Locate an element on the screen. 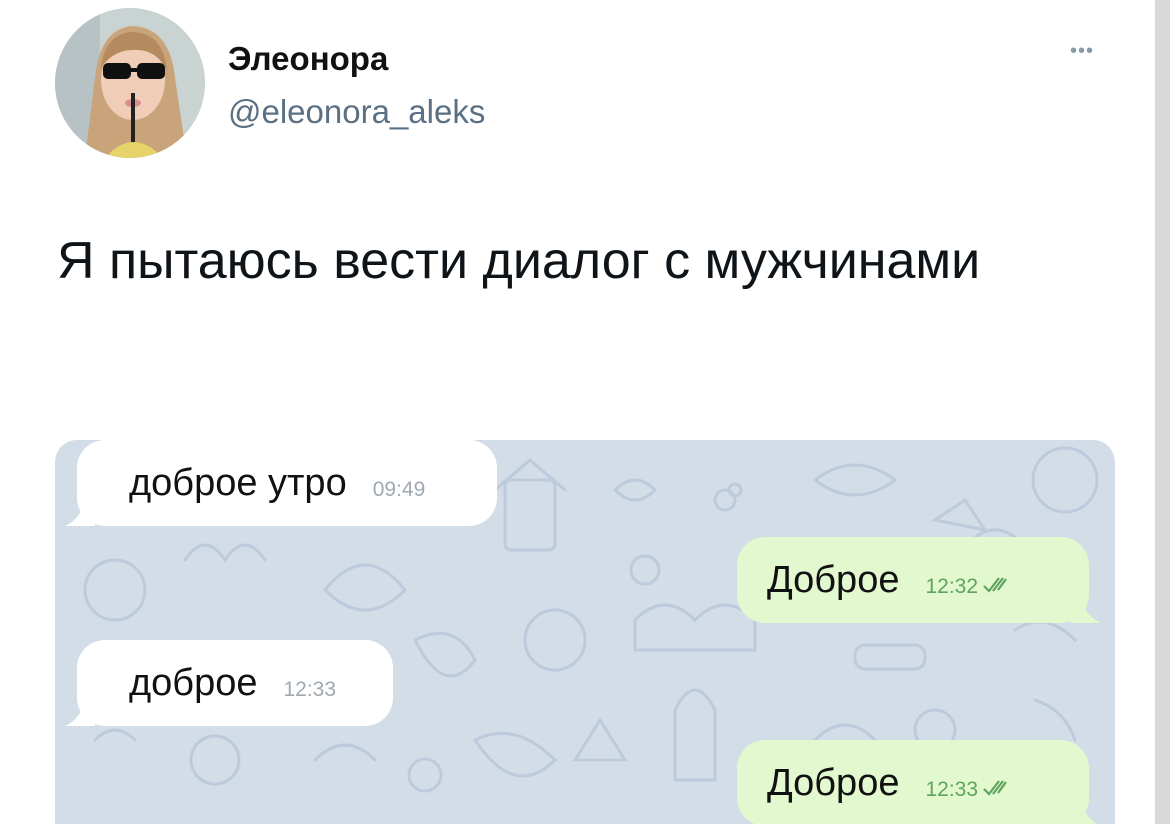 The image size is (1170, 824). avatar is located at coordinates (130, 83).